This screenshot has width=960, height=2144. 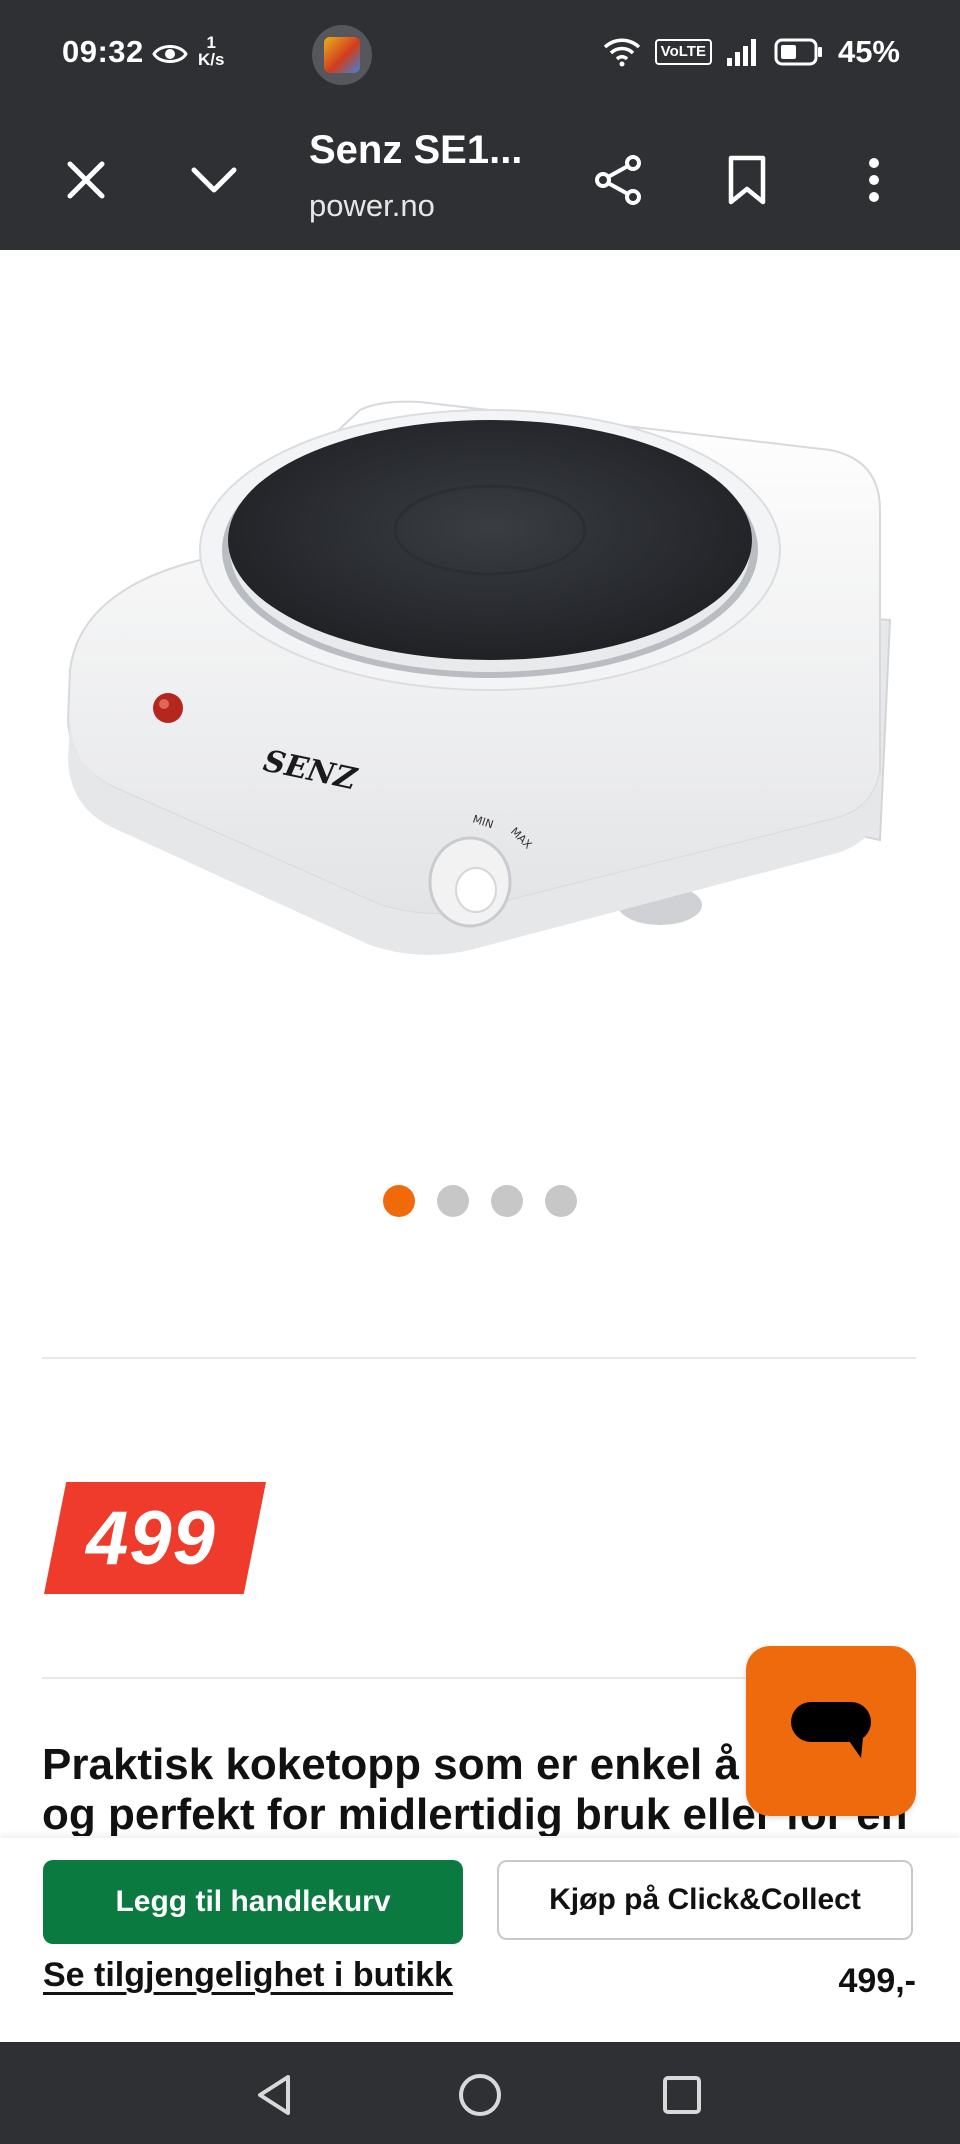 I want to click on close-button, so click(x=86, y=180).